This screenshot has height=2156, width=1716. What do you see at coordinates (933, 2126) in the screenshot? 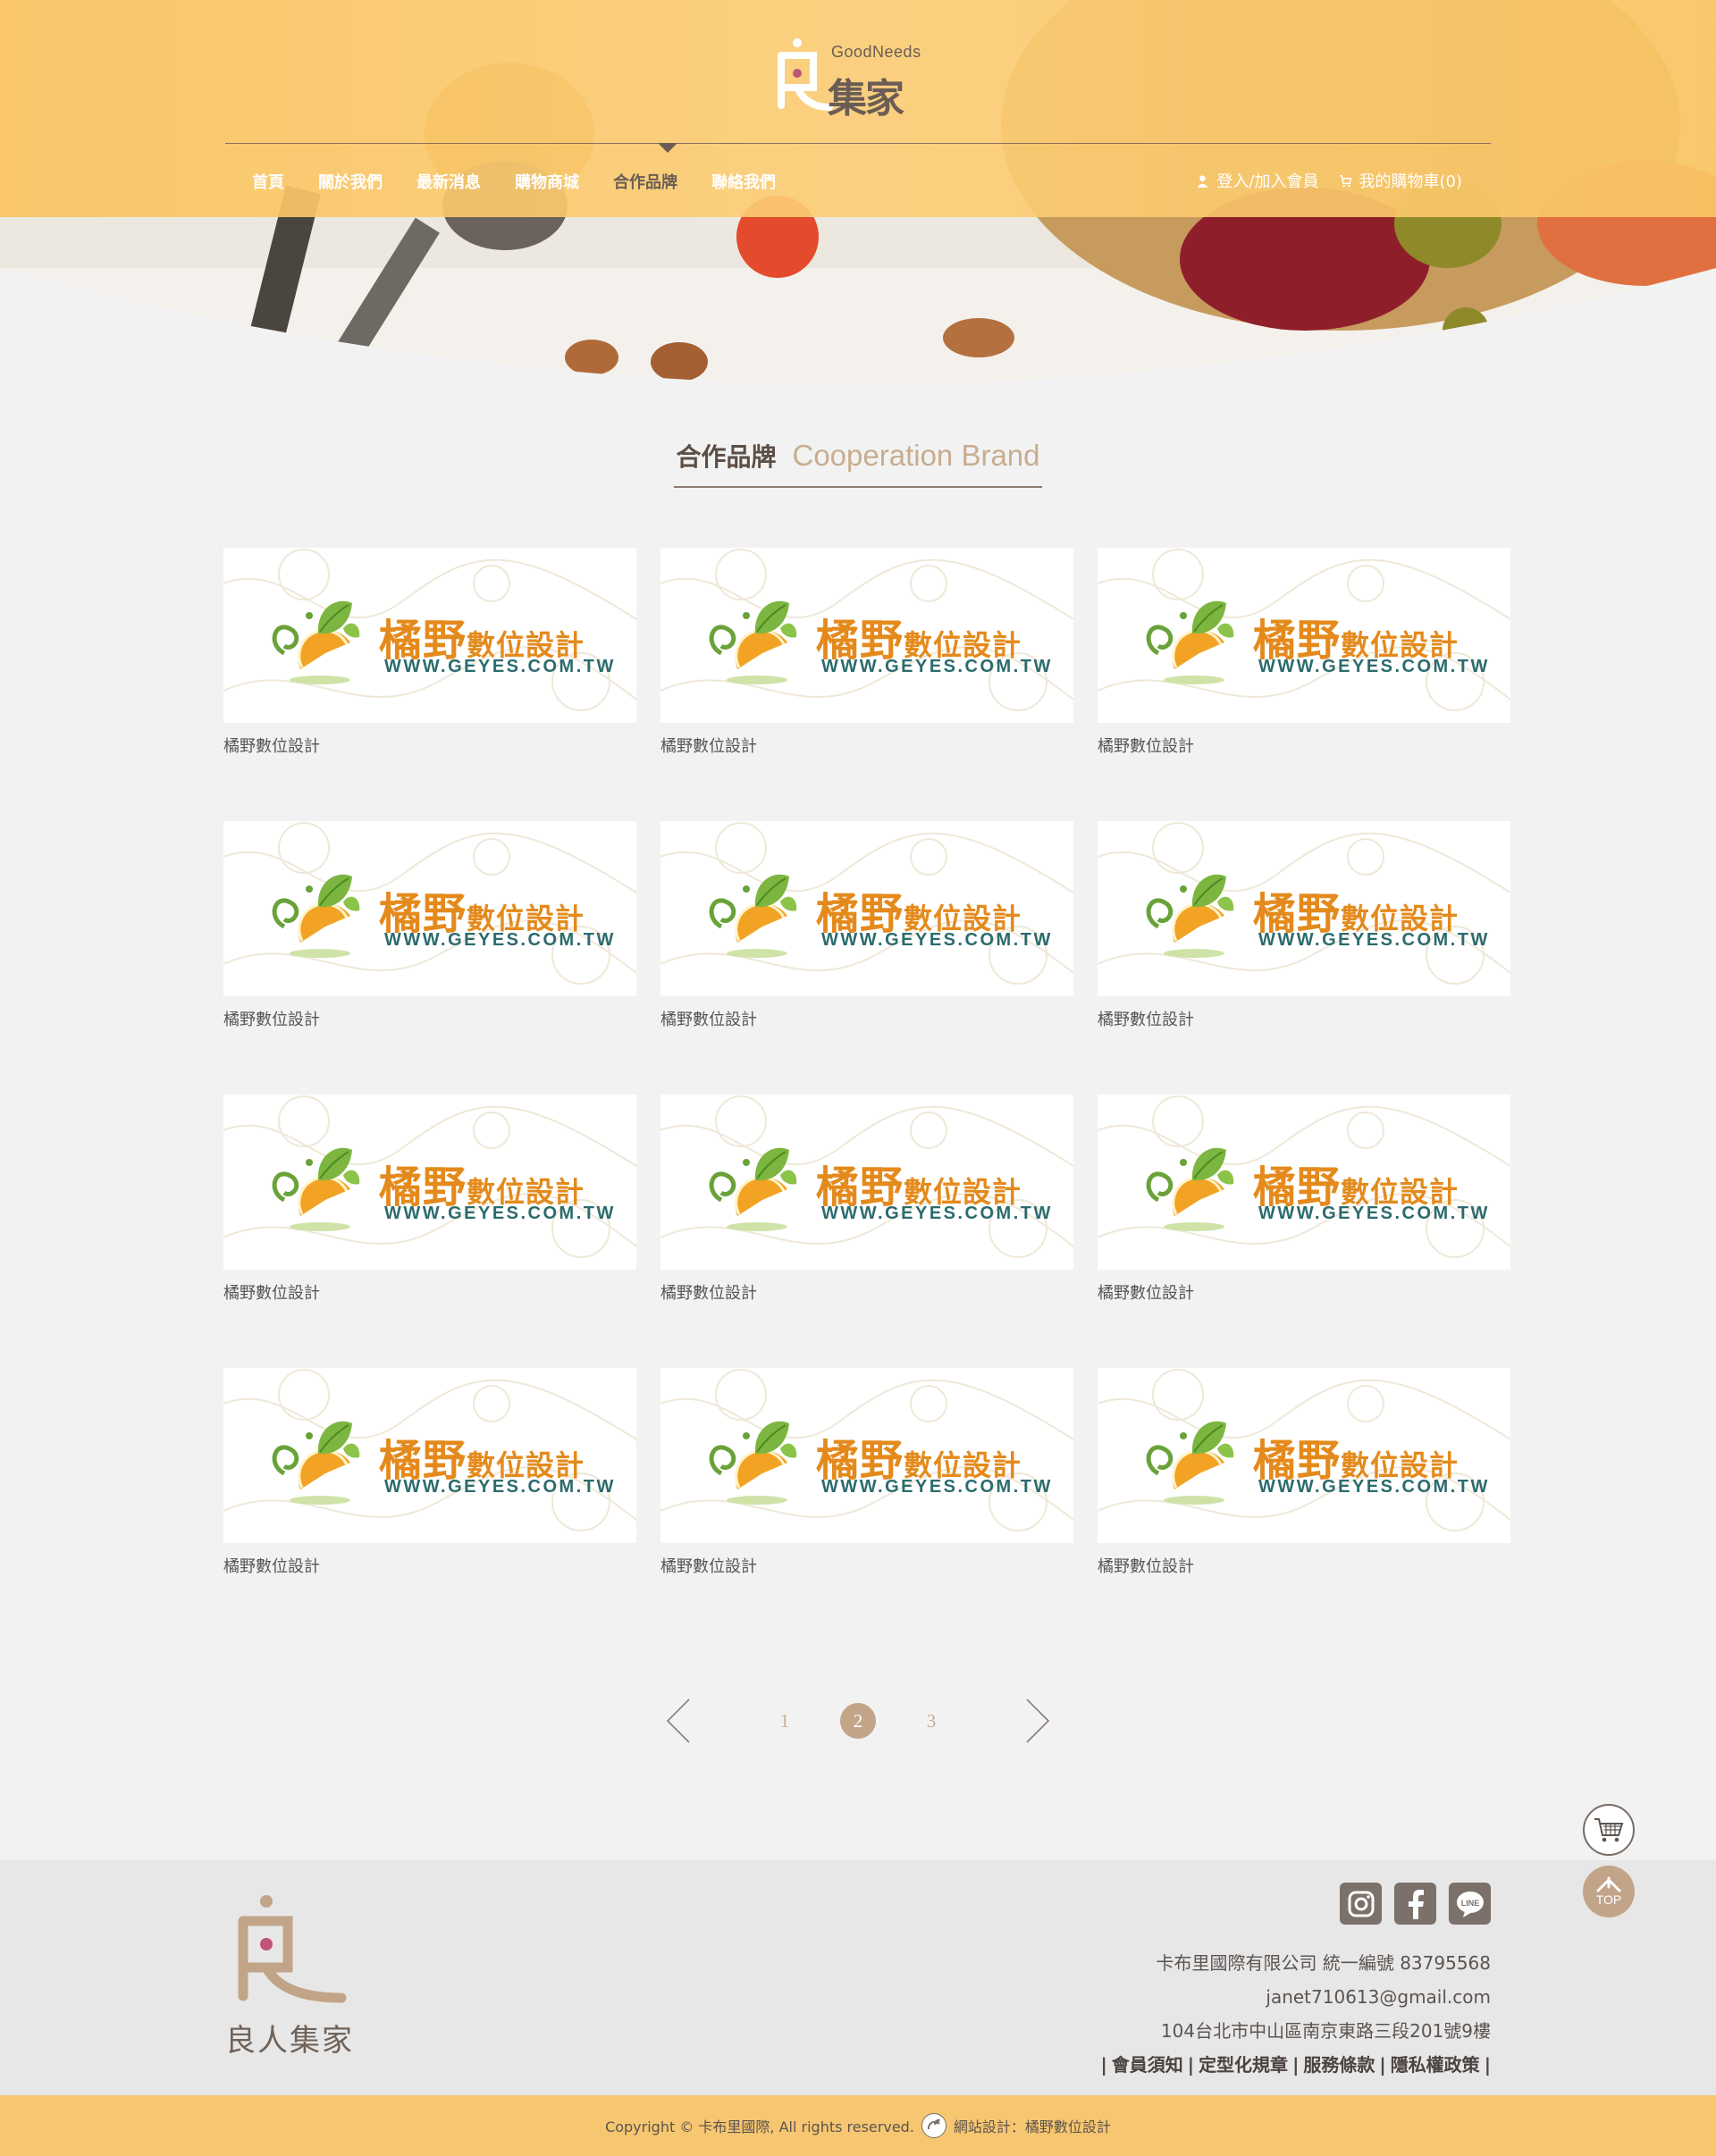
I see `designer-logo-icon` at bounding box center [933, 2126].